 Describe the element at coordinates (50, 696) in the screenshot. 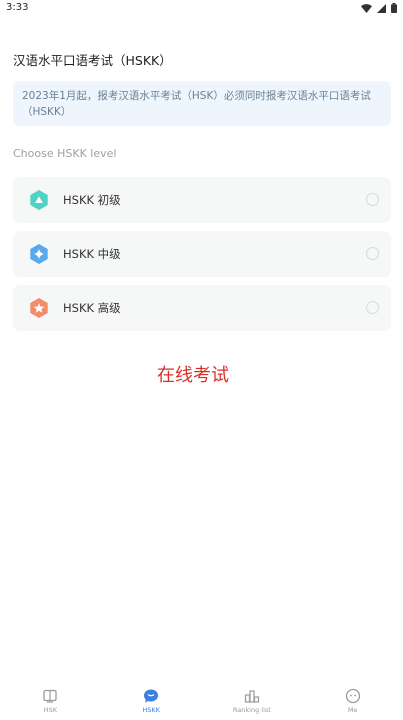

I see `book-icon` at that location.